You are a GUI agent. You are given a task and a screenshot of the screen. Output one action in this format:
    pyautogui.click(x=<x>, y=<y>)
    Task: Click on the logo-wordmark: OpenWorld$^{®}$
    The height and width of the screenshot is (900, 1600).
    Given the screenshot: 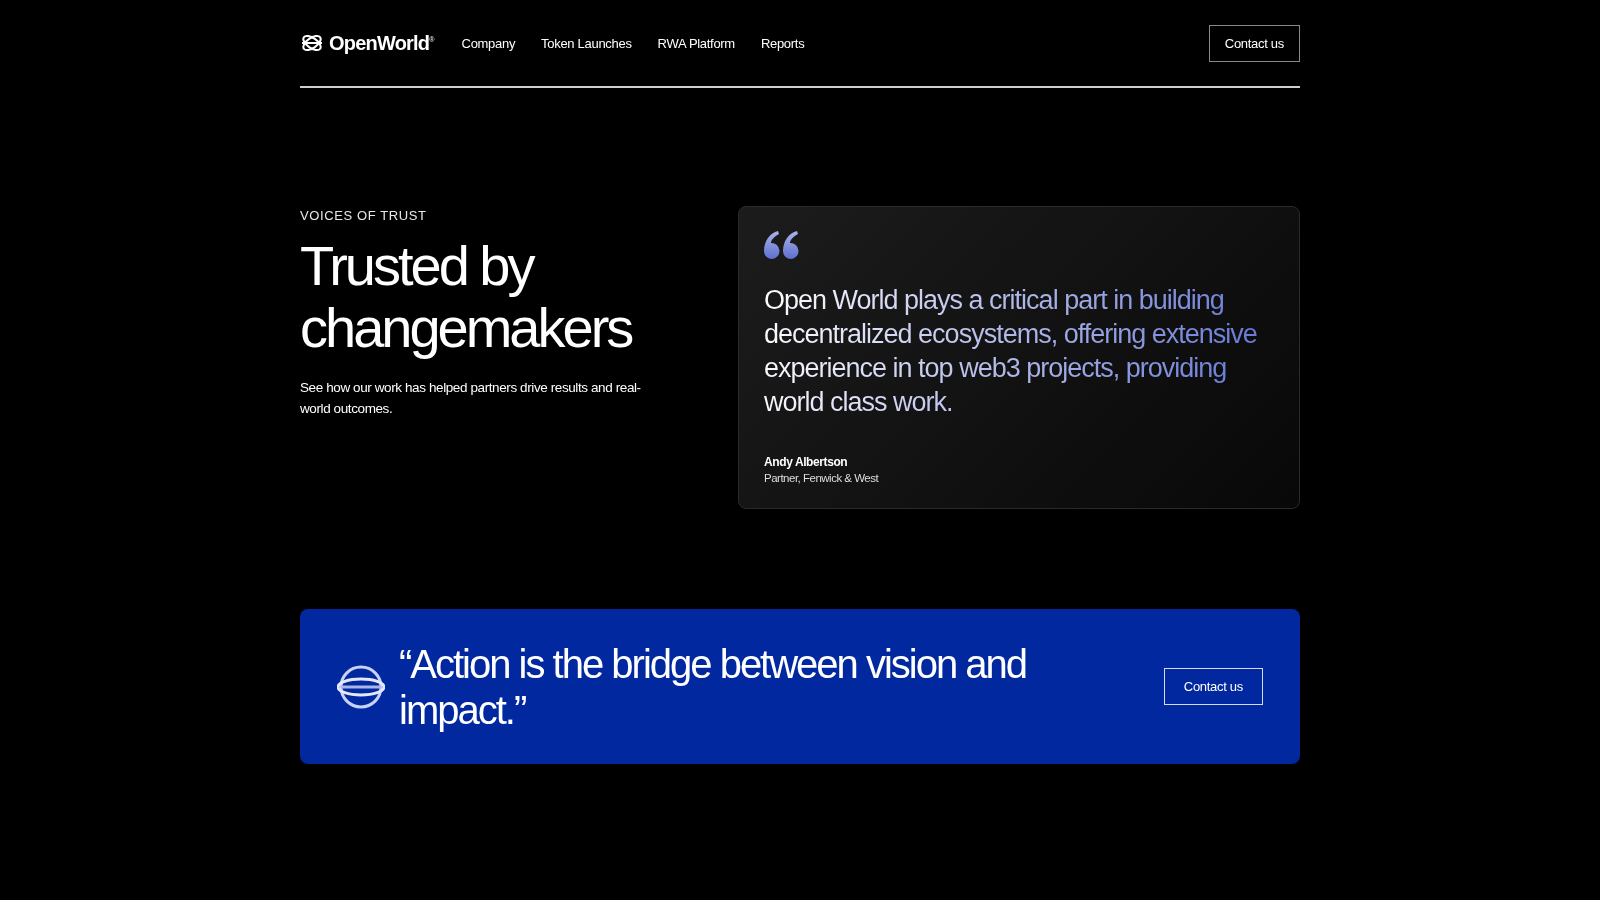 What is the action you would take?
    pyautogui.click(x=381, y=43)
    